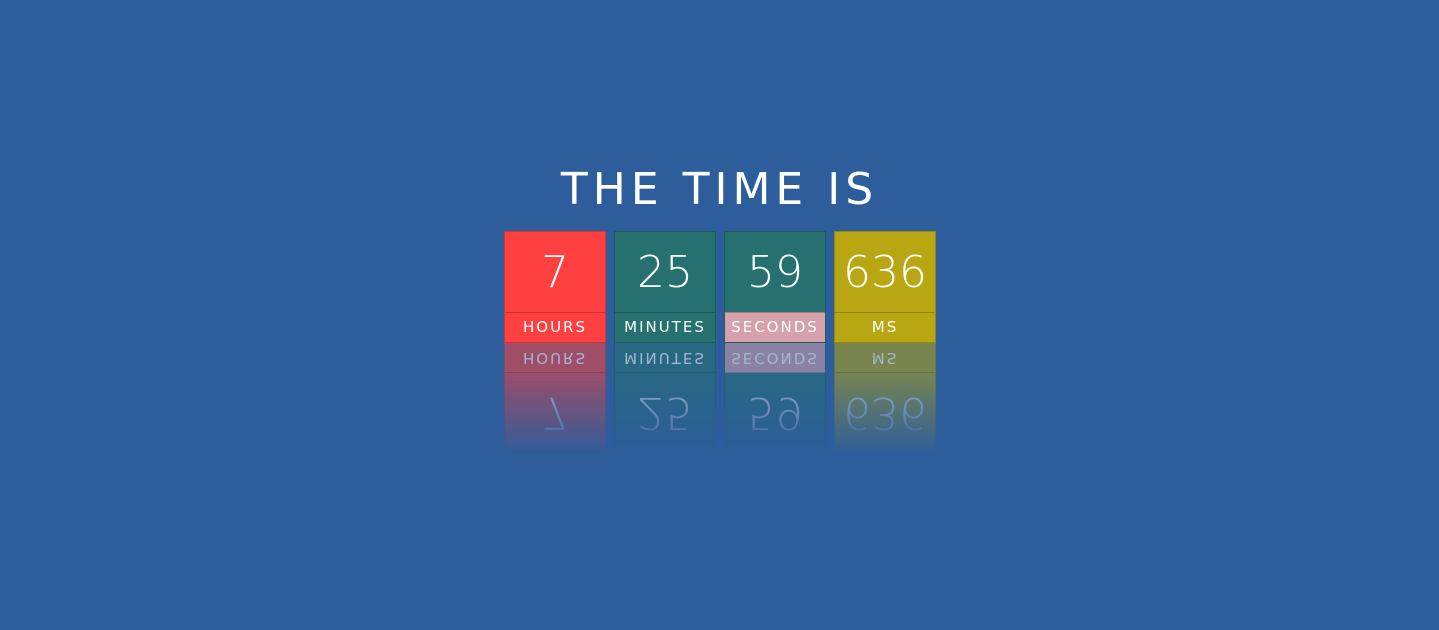 Image resolution: width=1439 pixels, height=630 pixels. I want to click on seconds-reflection-label: SECONDS, so click(775, 358).